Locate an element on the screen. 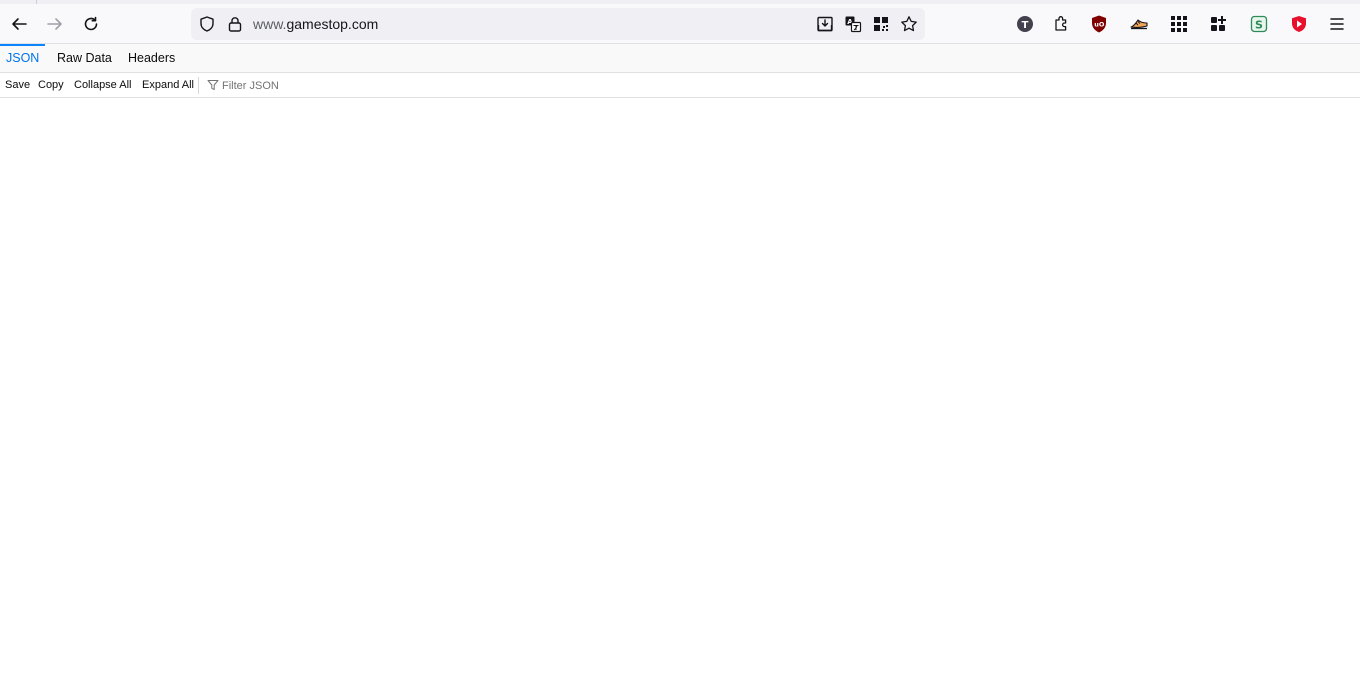 The width and height of the screenshot is (1360, 677). star-icon is located at coordinates (909, 24).